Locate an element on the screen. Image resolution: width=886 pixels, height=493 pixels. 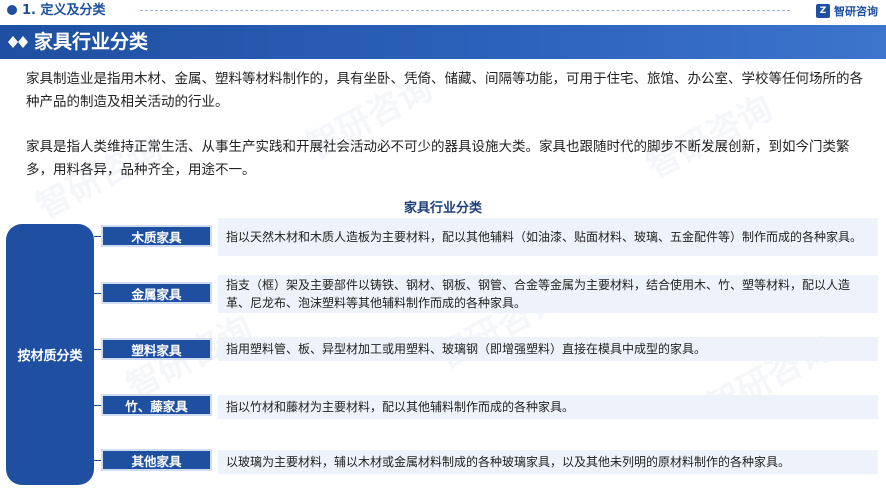
category-label: 其他家具 is located at coordinates (156, 461).